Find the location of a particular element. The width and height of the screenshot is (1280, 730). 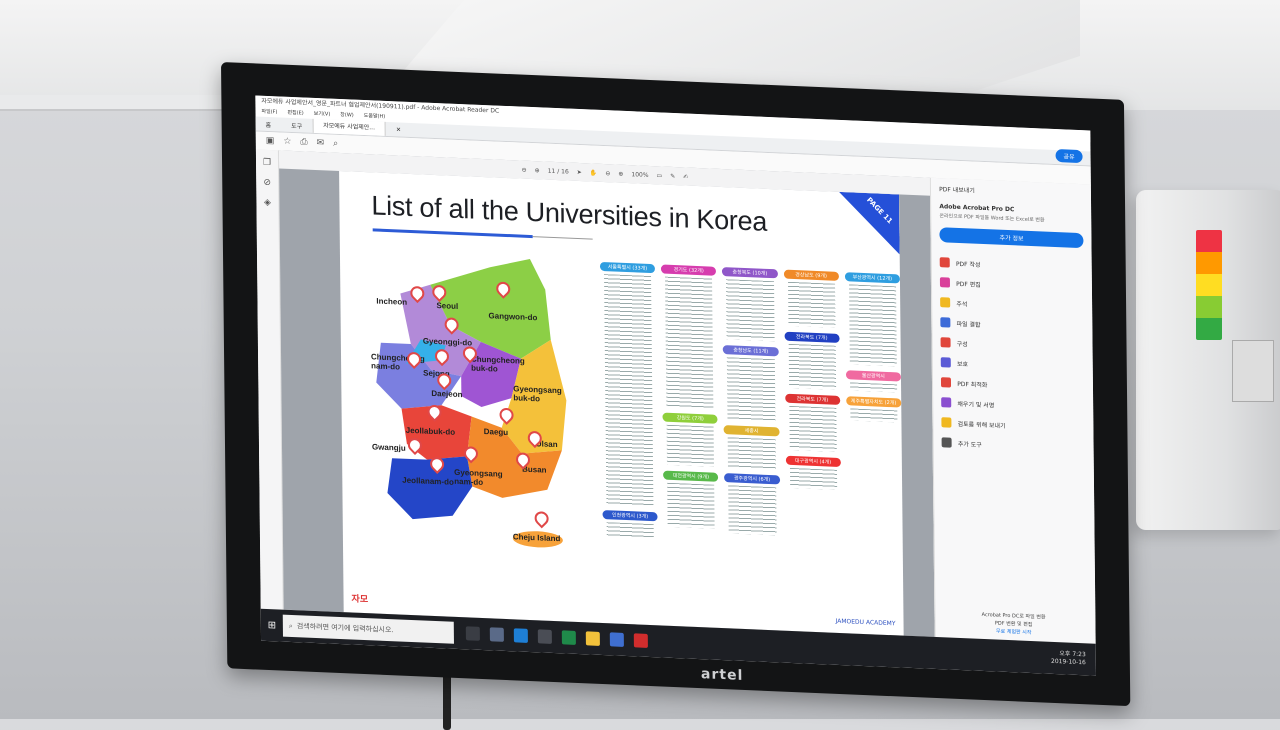

comment-tool-icon is located at coordinates (945, 302).